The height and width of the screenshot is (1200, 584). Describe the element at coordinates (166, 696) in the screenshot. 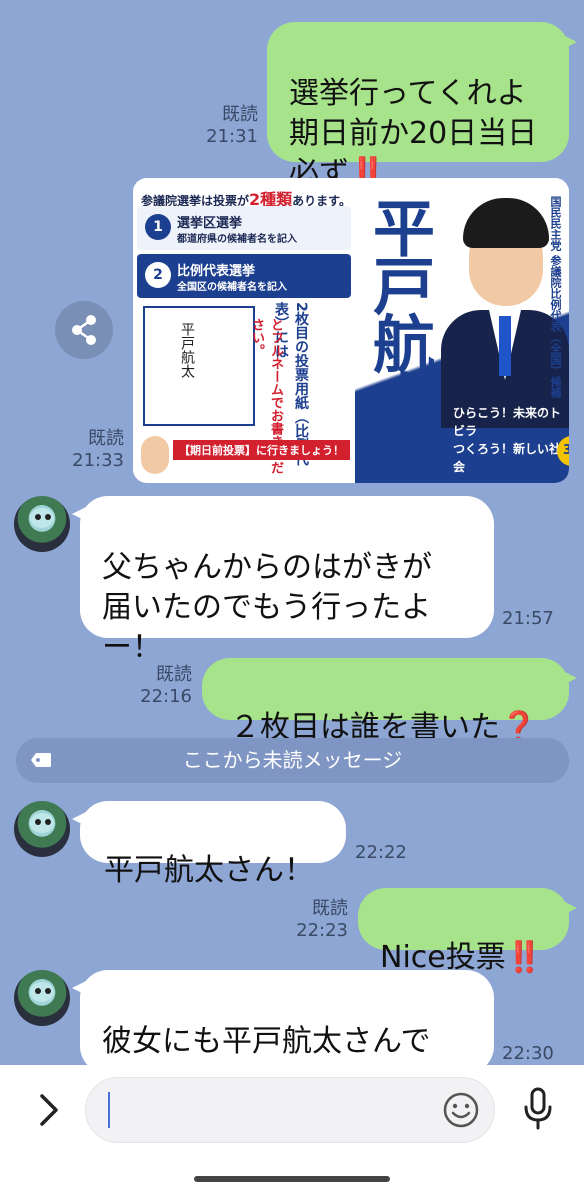

I see `message-time: 22:16` at that location.